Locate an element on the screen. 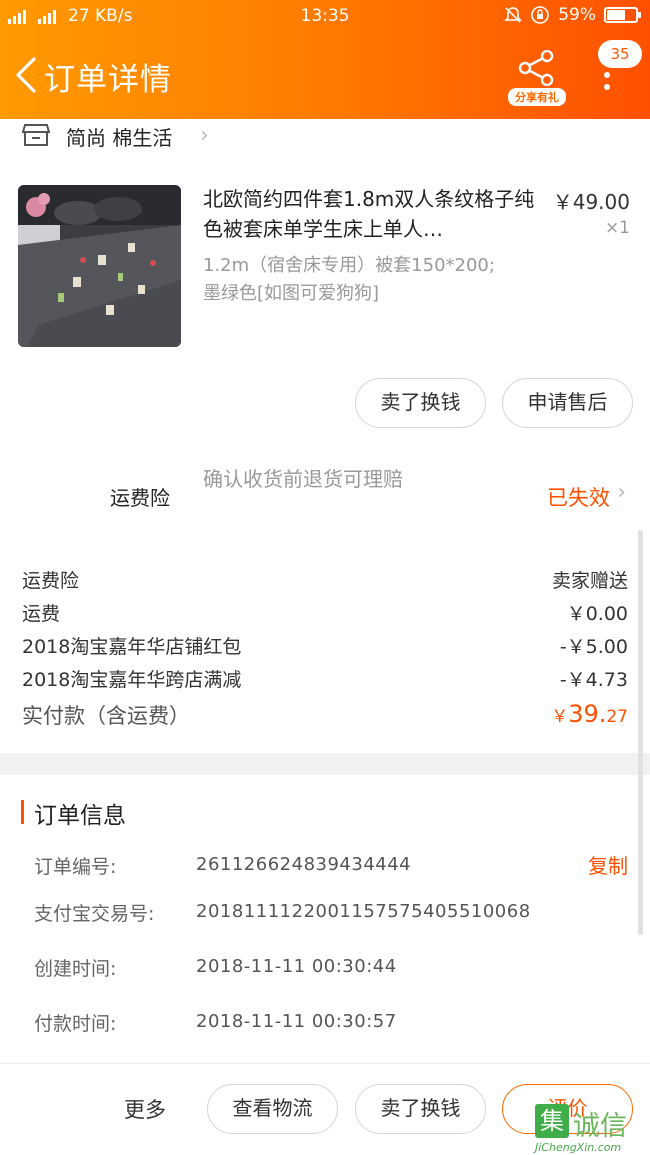  status-right: 59% is located at coordinates (572, 15).